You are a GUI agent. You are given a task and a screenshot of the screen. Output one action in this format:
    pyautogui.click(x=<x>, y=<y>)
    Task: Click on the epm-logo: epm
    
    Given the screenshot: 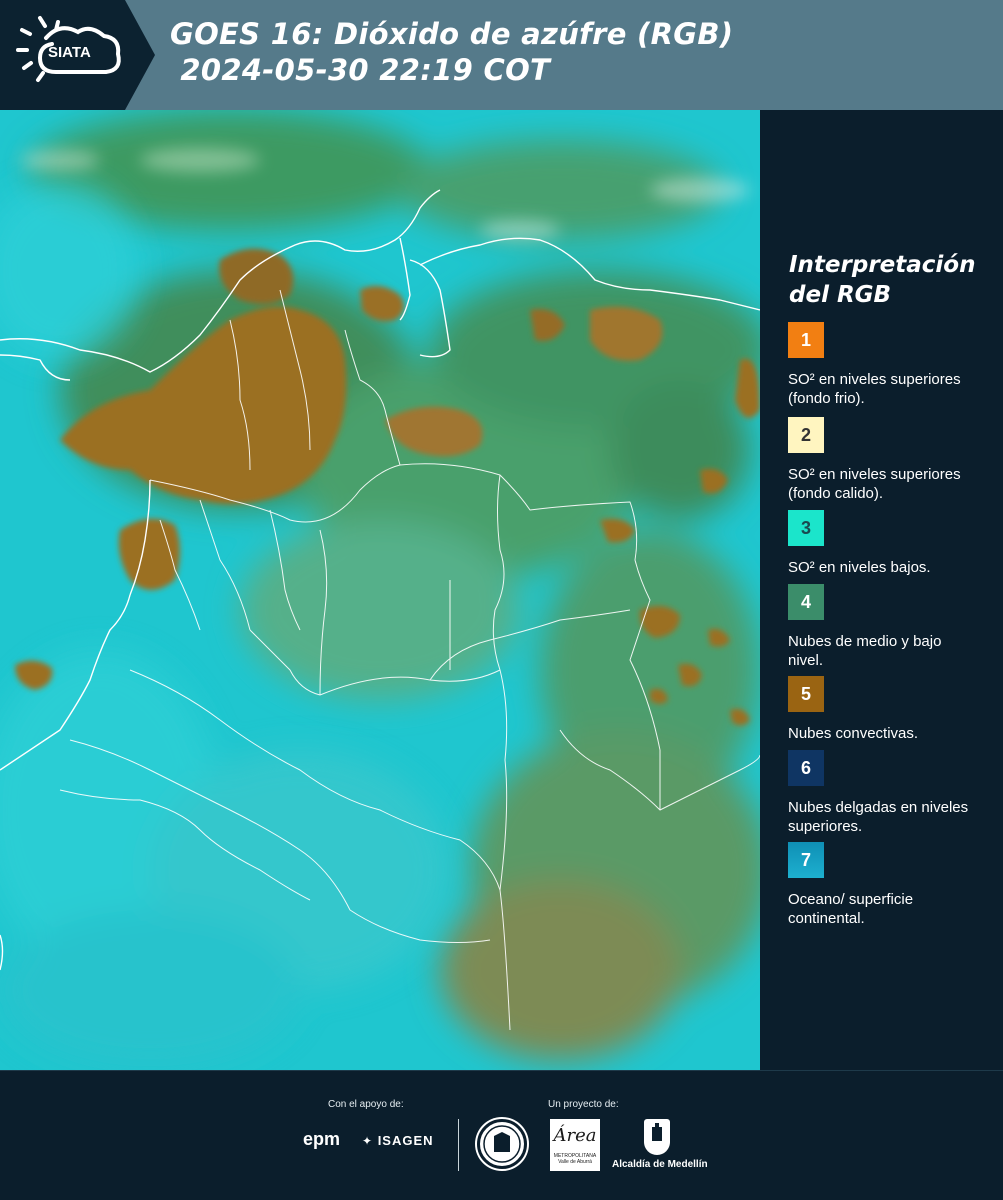 What is the action you would take?
    pyautogui.click(x=322, y=1139)
    